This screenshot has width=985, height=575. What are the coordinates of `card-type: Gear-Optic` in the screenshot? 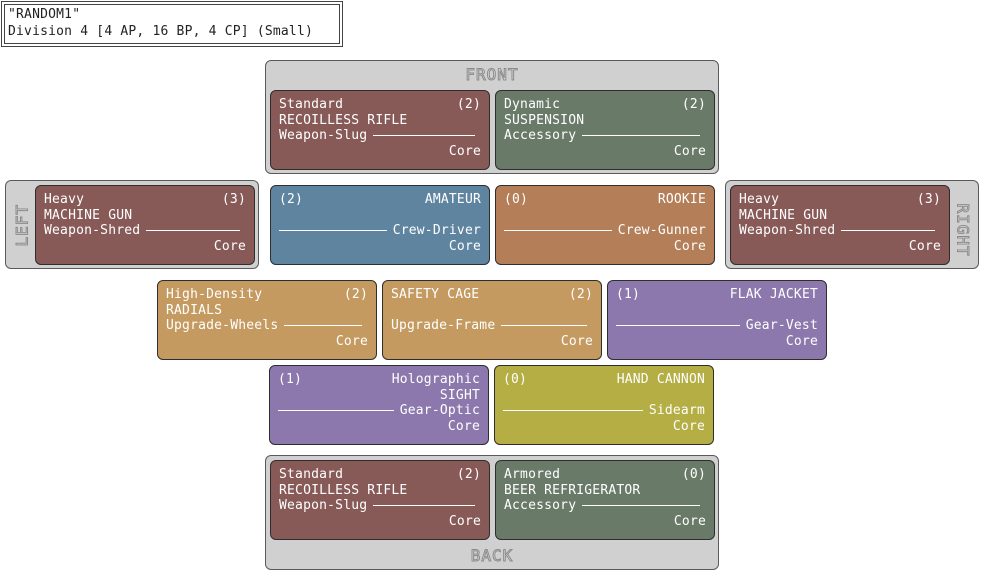 It's located at (439, 410).